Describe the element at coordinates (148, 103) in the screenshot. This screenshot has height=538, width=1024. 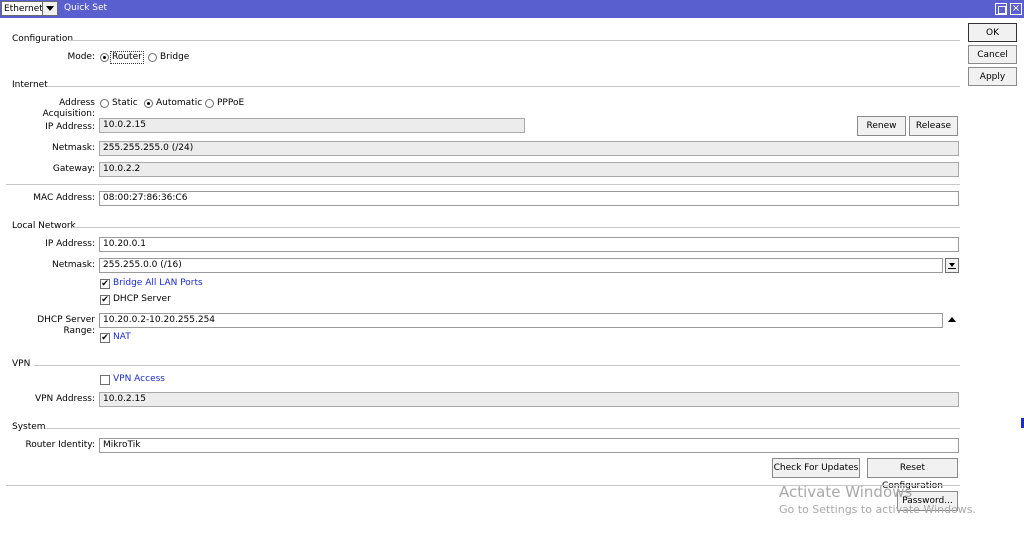
I see `radio-acq-automatic` at that location.